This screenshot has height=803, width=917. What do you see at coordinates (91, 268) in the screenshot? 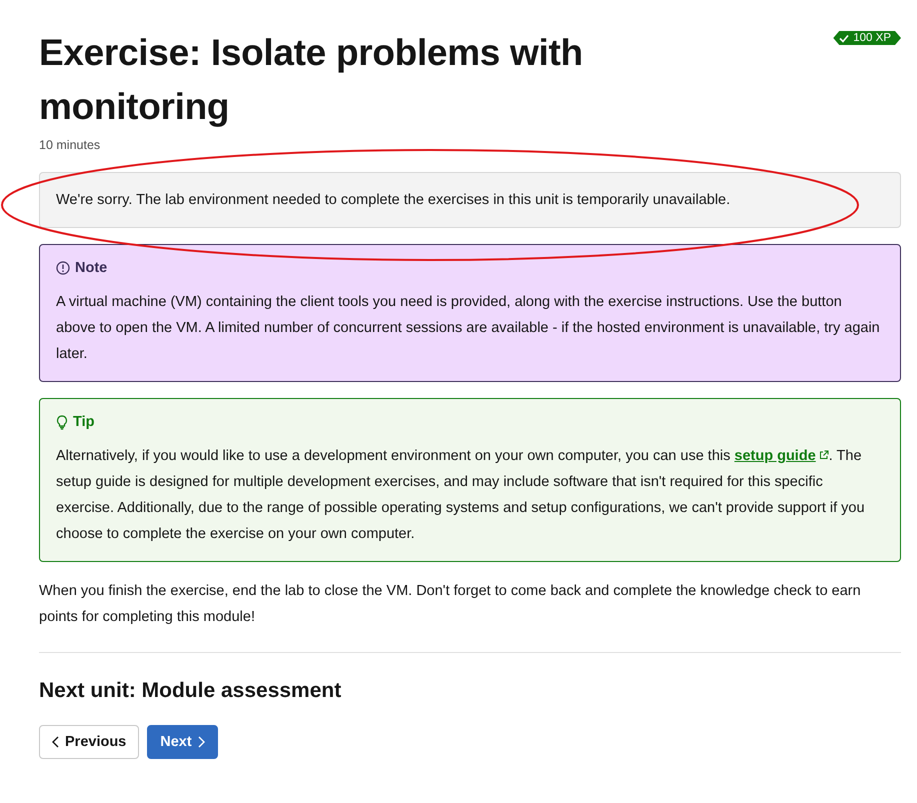
I see `note-heading: Note` at bounding box center [91, 268].